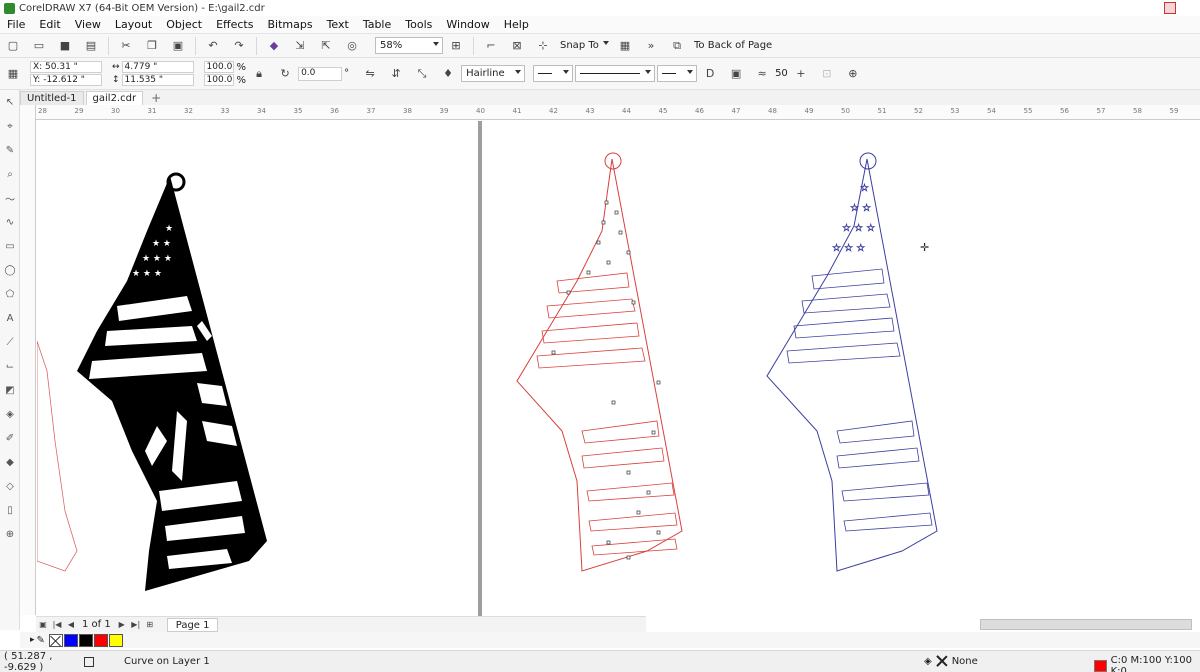 Image resolution: width=1200 pixels, height=672 pixels. Describe the element at coordinates (10, 342) in the screenshot. I see `parallel-dimension-icon: ⟋` at that location.